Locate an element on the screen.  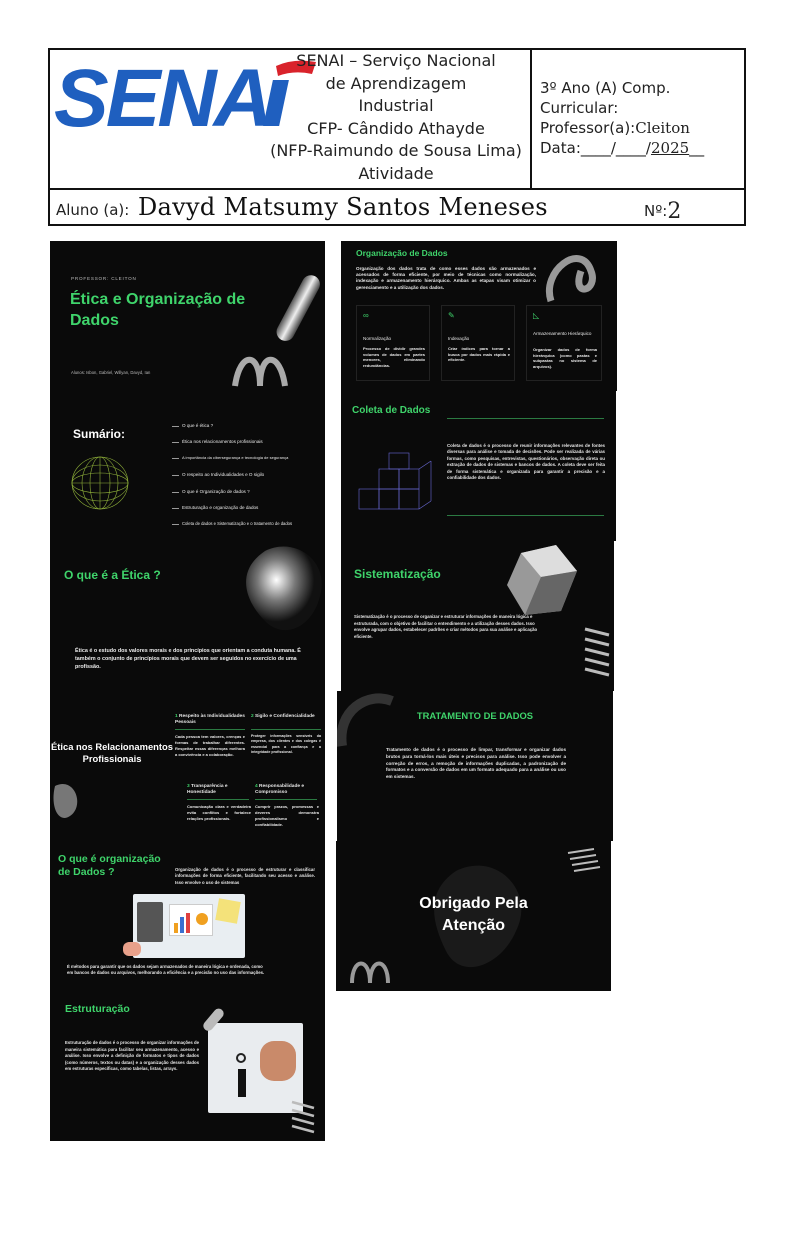
slide-heading: TRATAMENTO DE DADOS is located at coordinates (475, 715).